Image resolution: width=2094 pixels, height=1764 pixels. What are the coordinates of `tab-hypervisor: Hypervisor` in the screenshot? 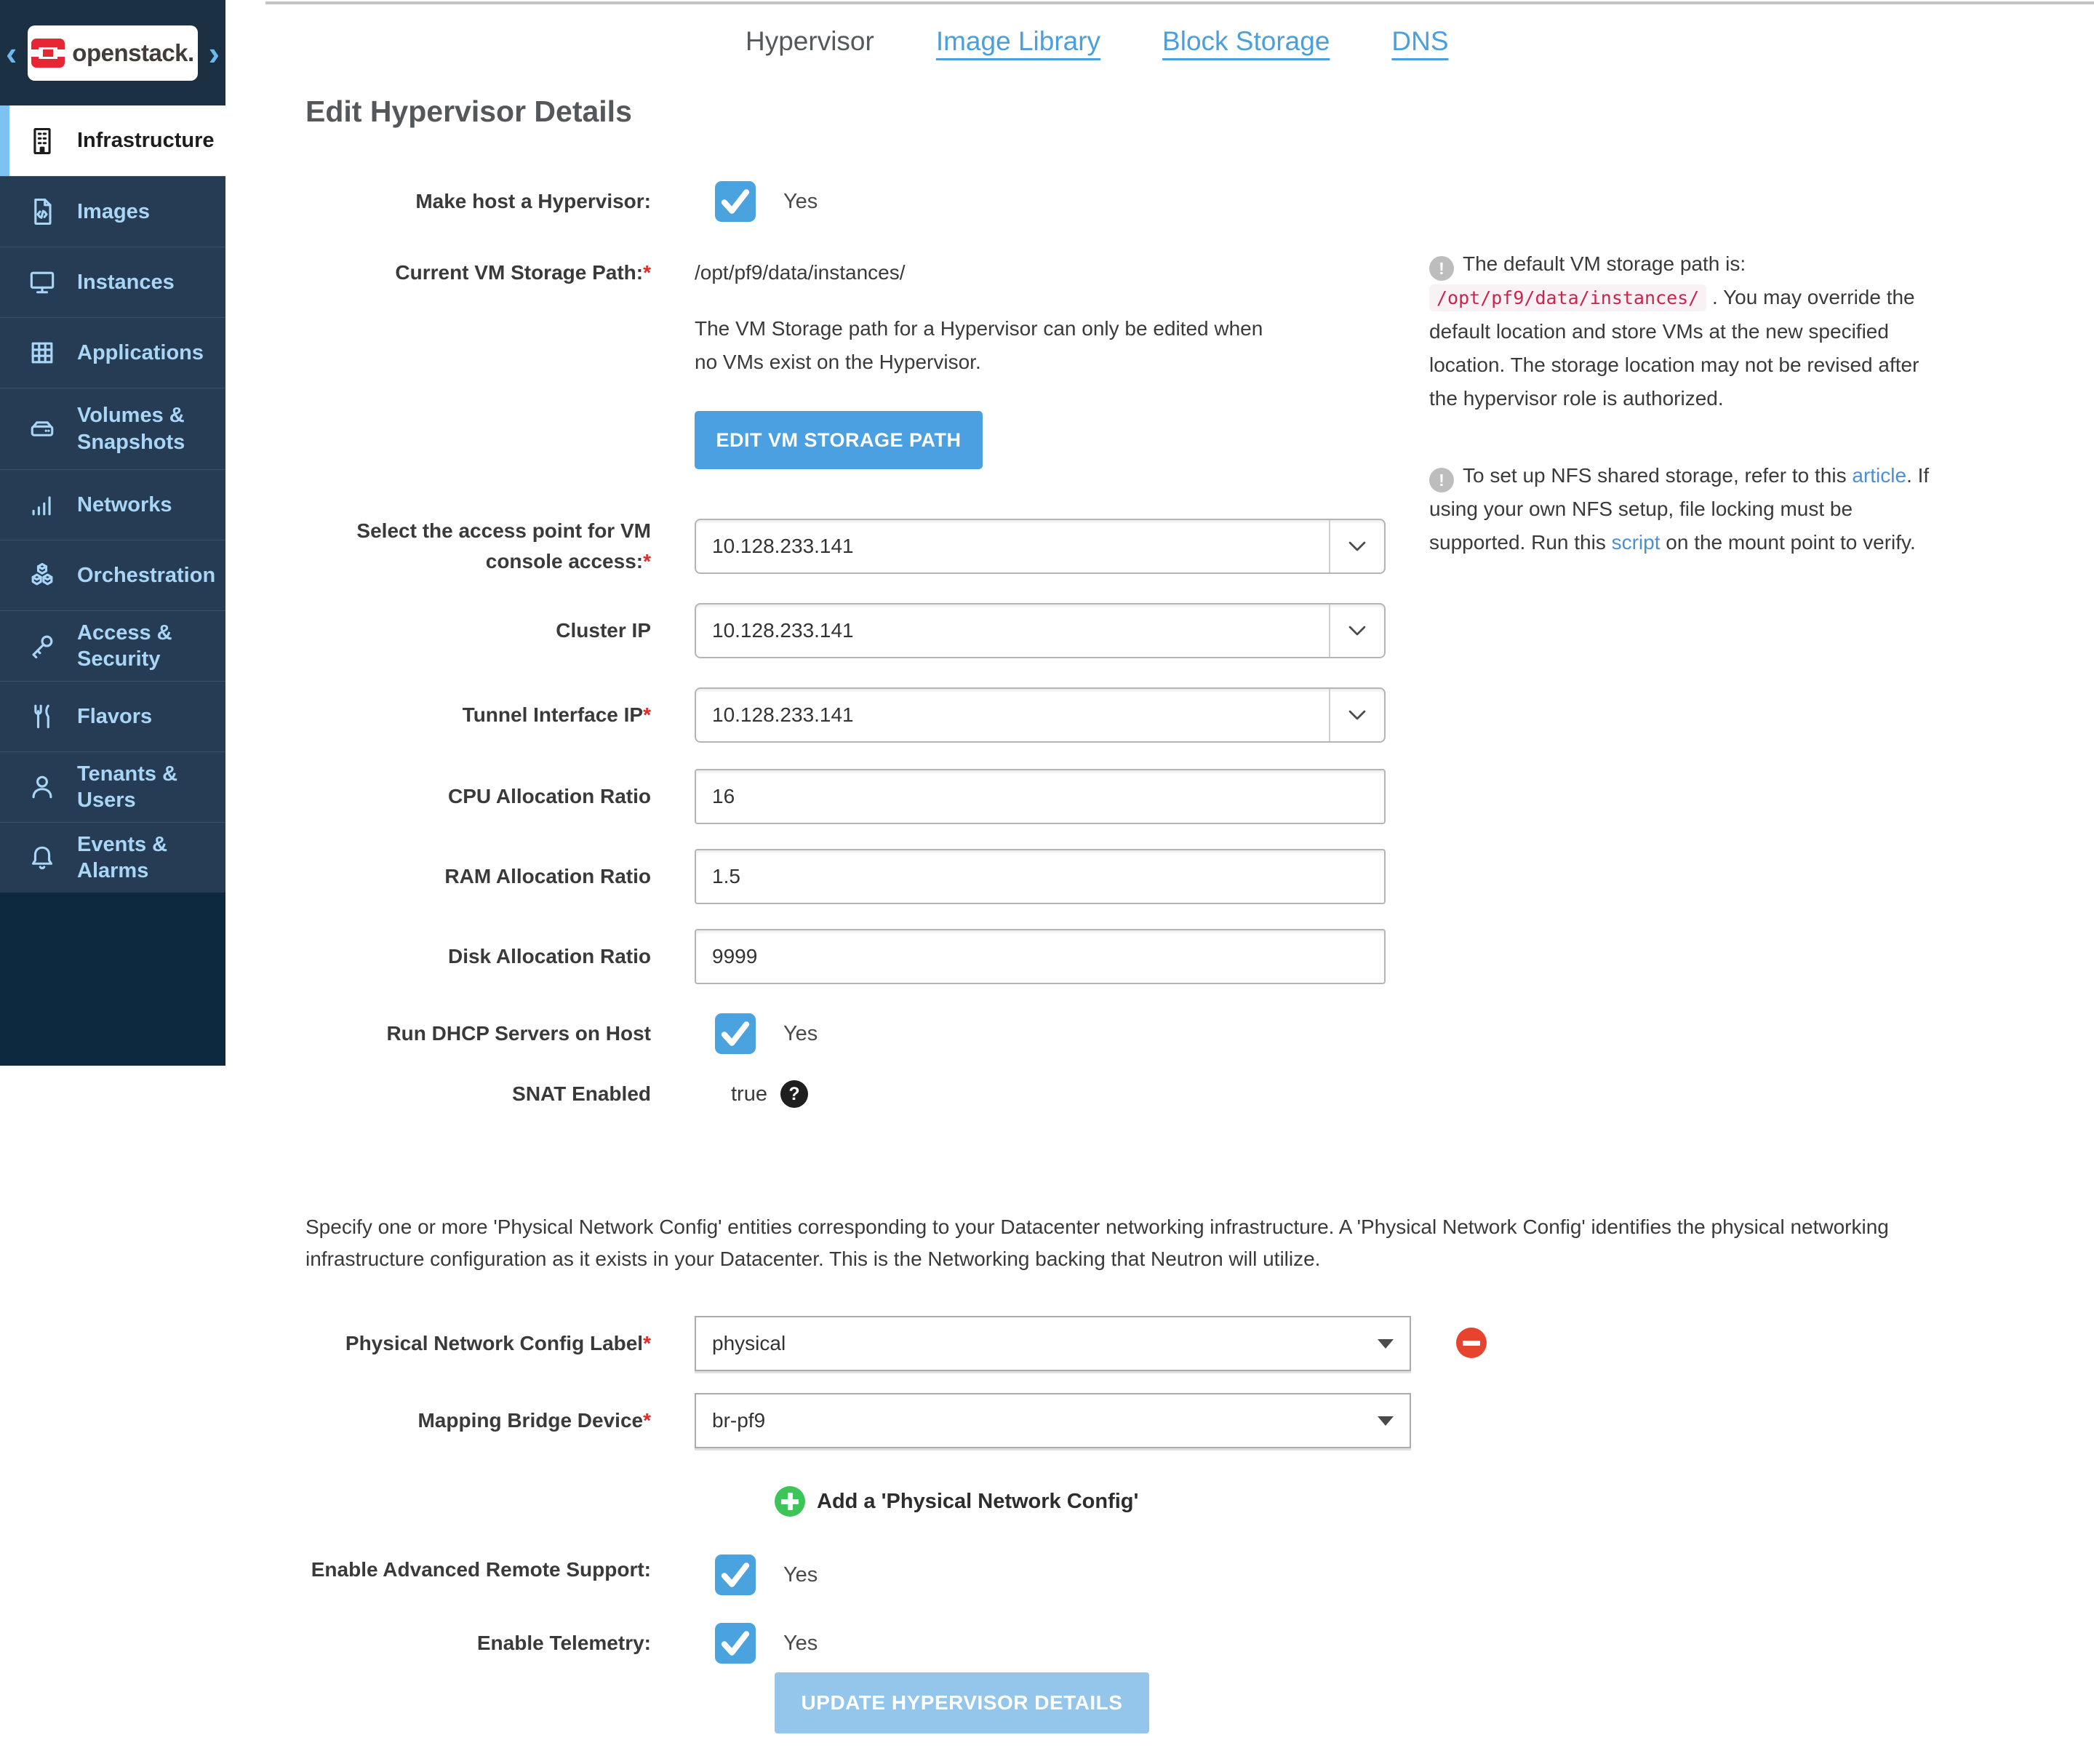 It's located at (810, 41).